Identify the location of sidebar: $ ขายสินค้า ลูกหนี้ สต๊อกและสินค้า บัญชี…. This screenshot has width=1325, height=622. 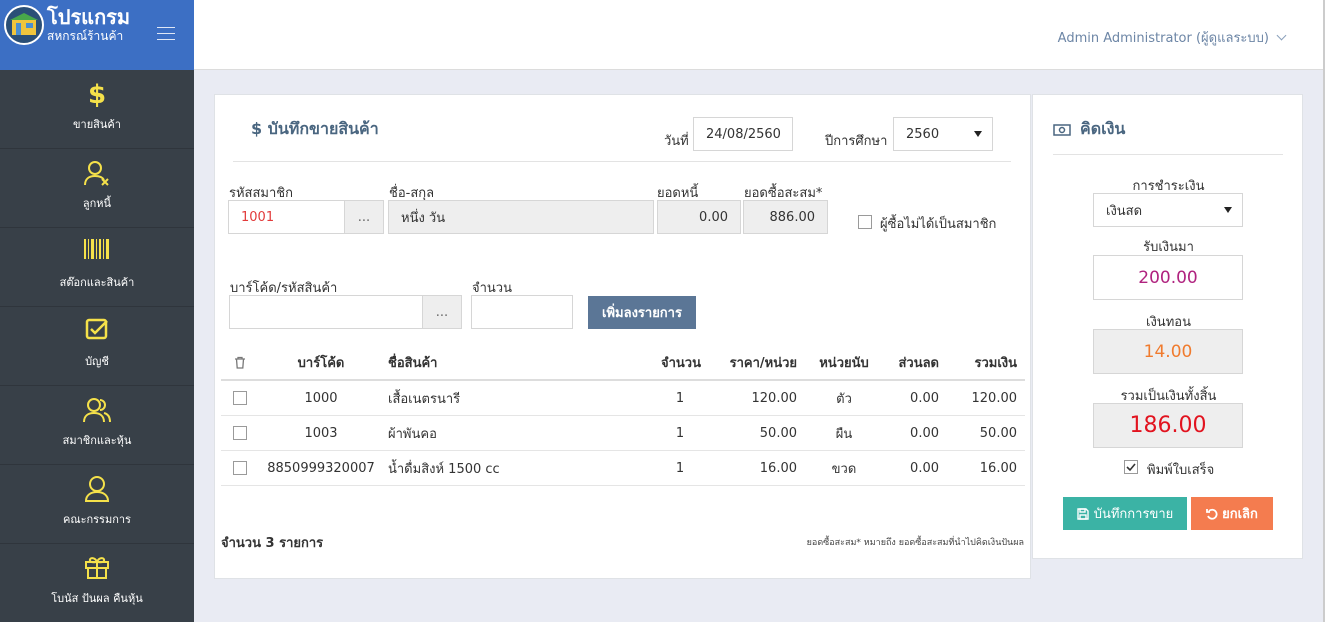
(97, 346).